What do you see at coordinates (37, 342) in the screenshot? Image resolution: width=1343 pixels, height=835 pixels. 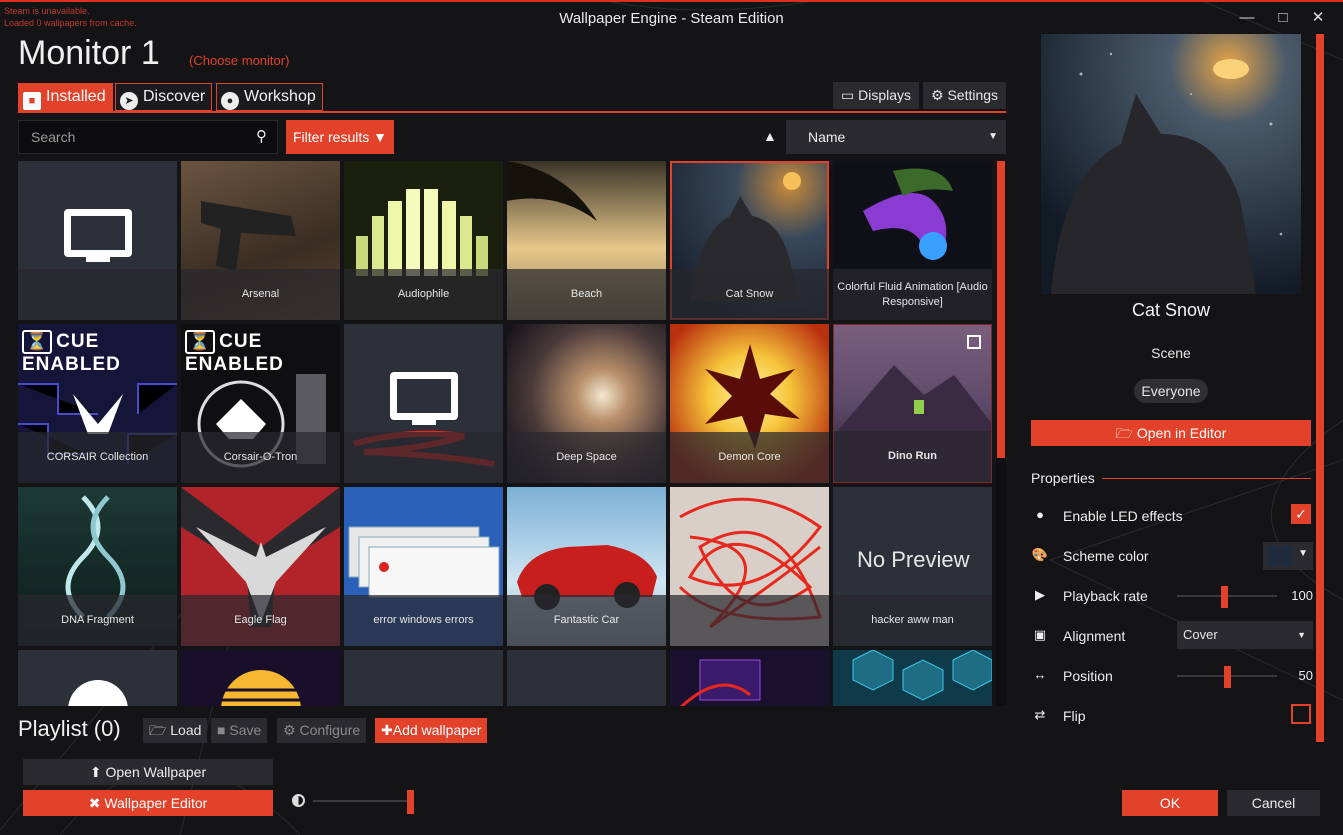 I see `cue-logo-icon: ⏳` at bounding box center [37, 342].